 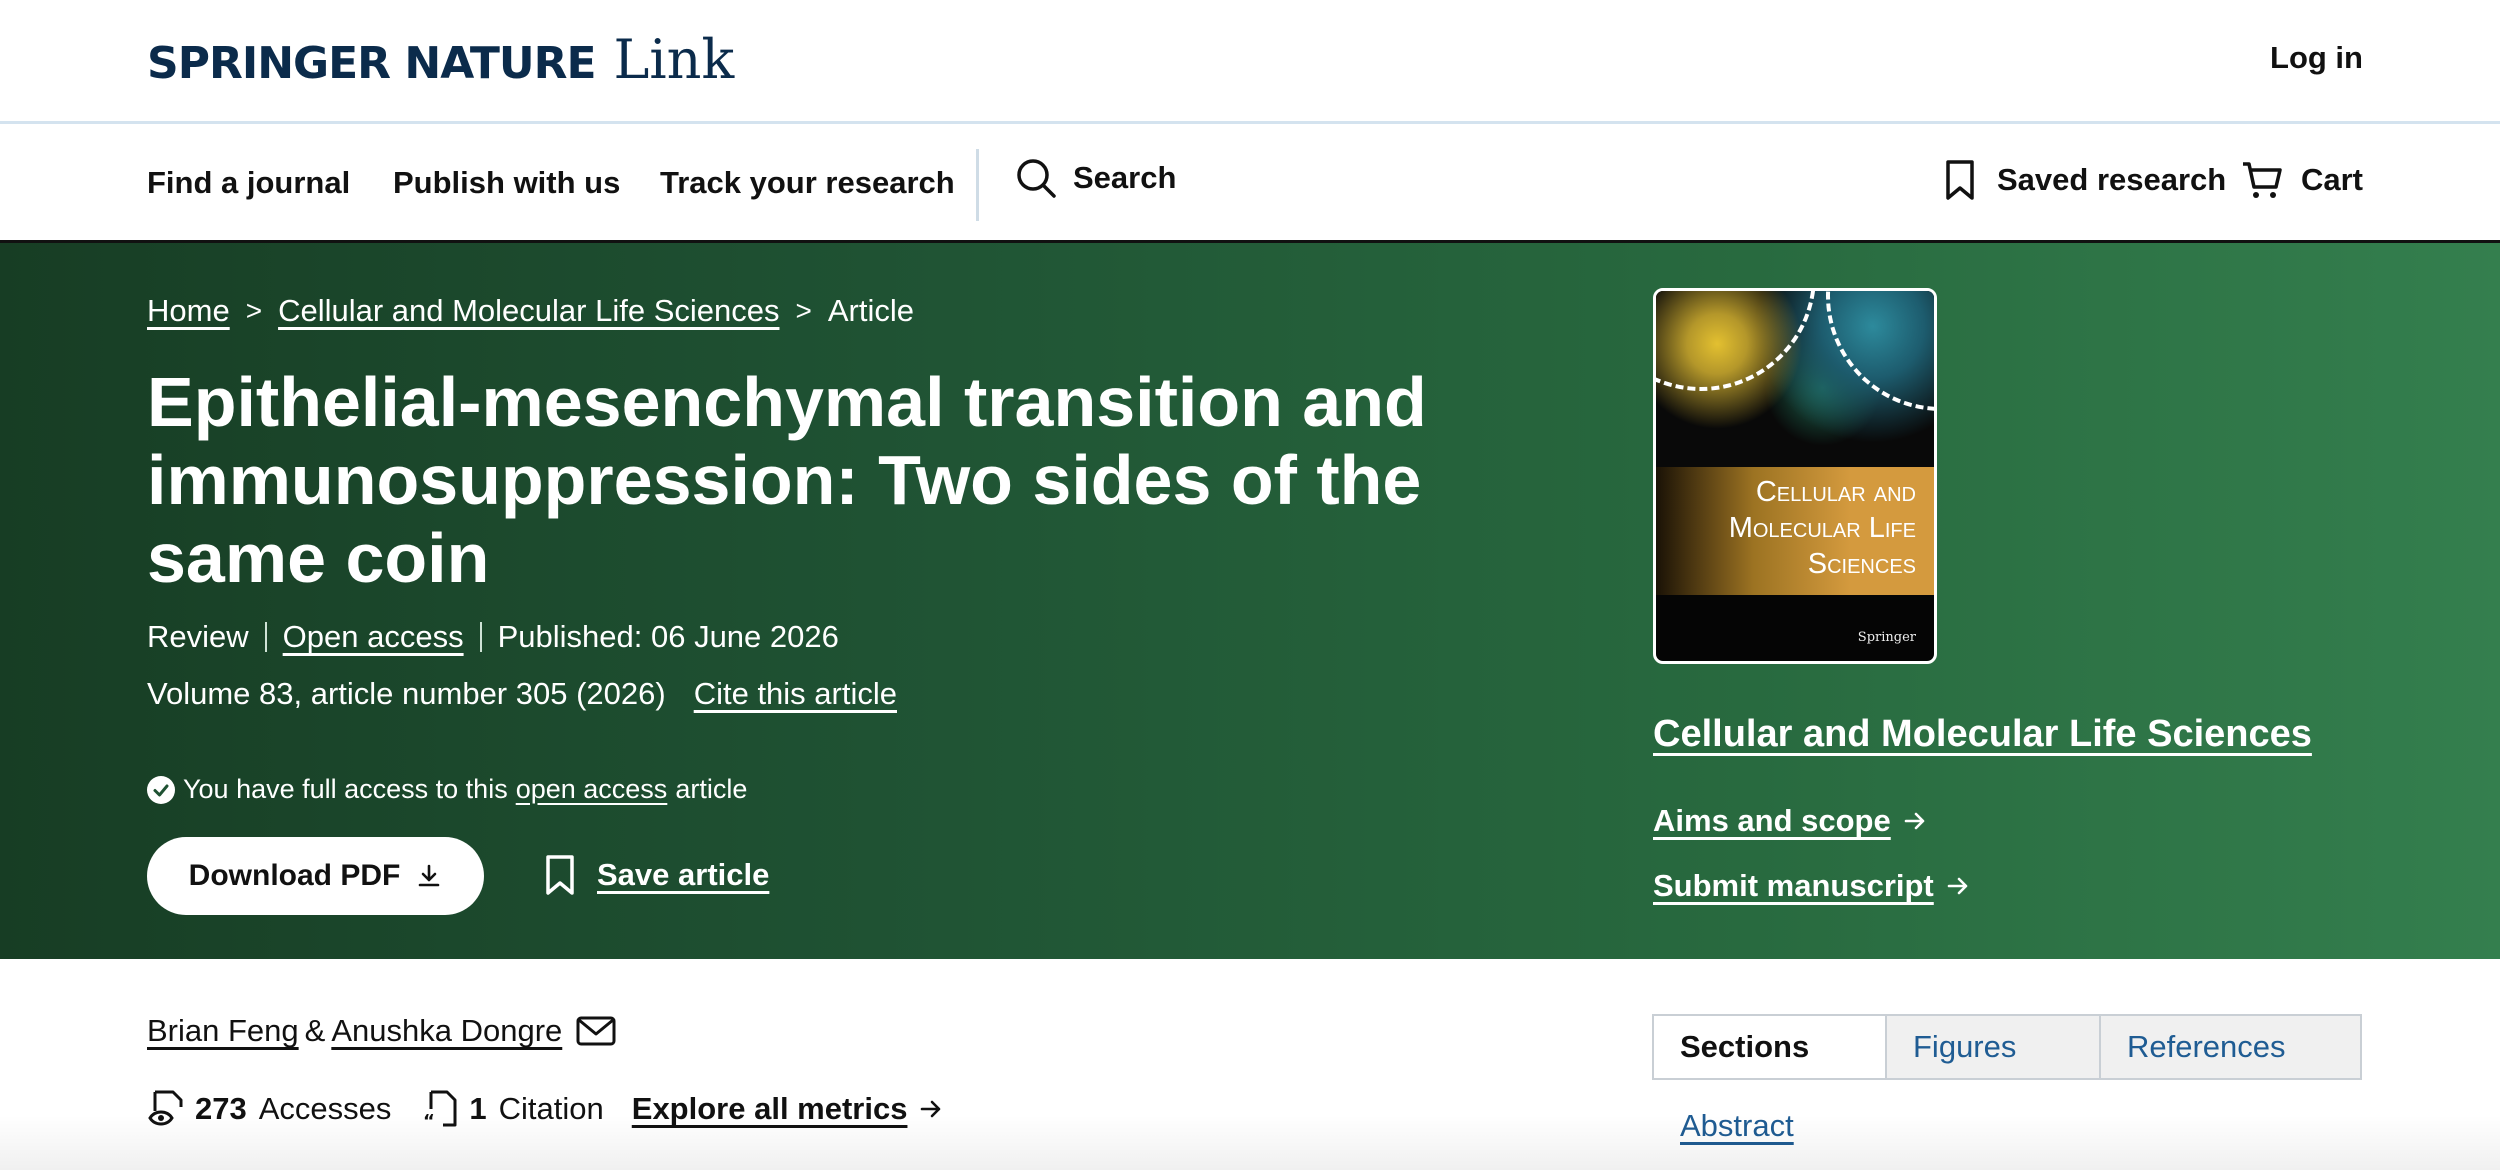 What do you see at coordinates (596, 1031) in the screenshot?
I see `email-icon` at bounding box center [596, 1031].